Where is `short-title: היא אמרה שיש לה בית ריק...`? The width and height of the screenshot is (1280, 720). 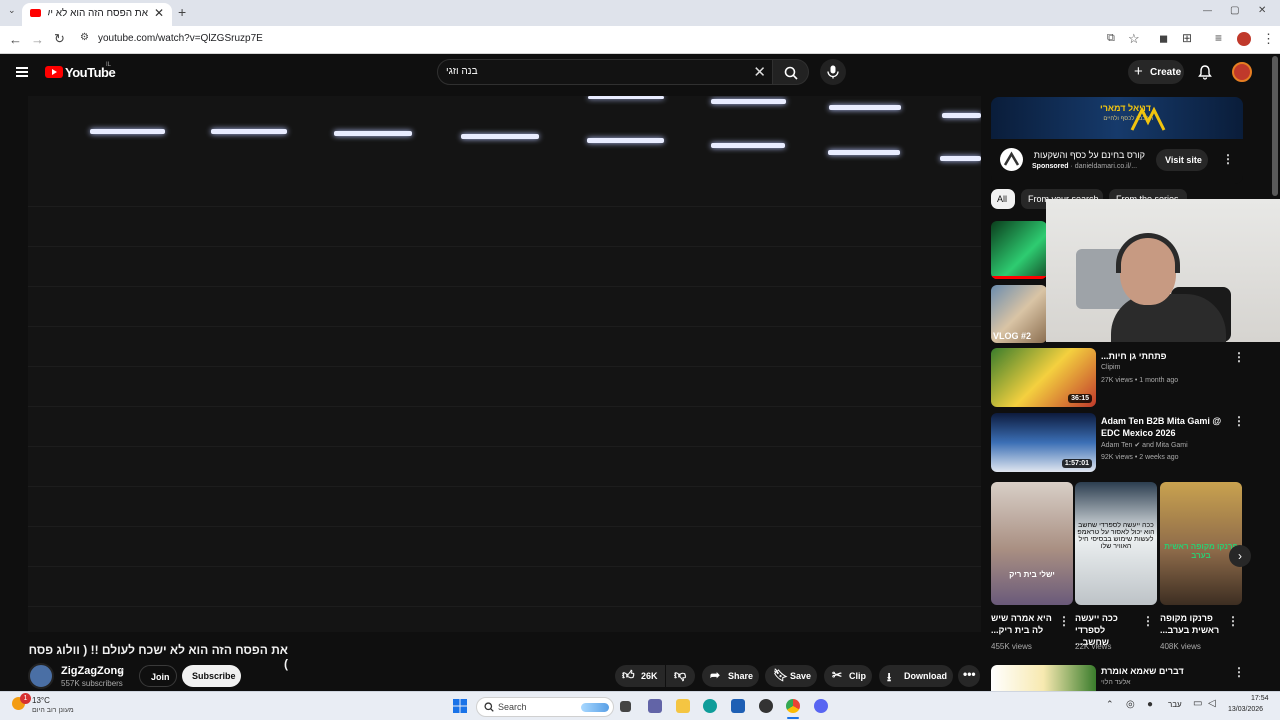
short-title: היא אמרה שיש לה בית ריק... is located at coordinates (1023, 624).